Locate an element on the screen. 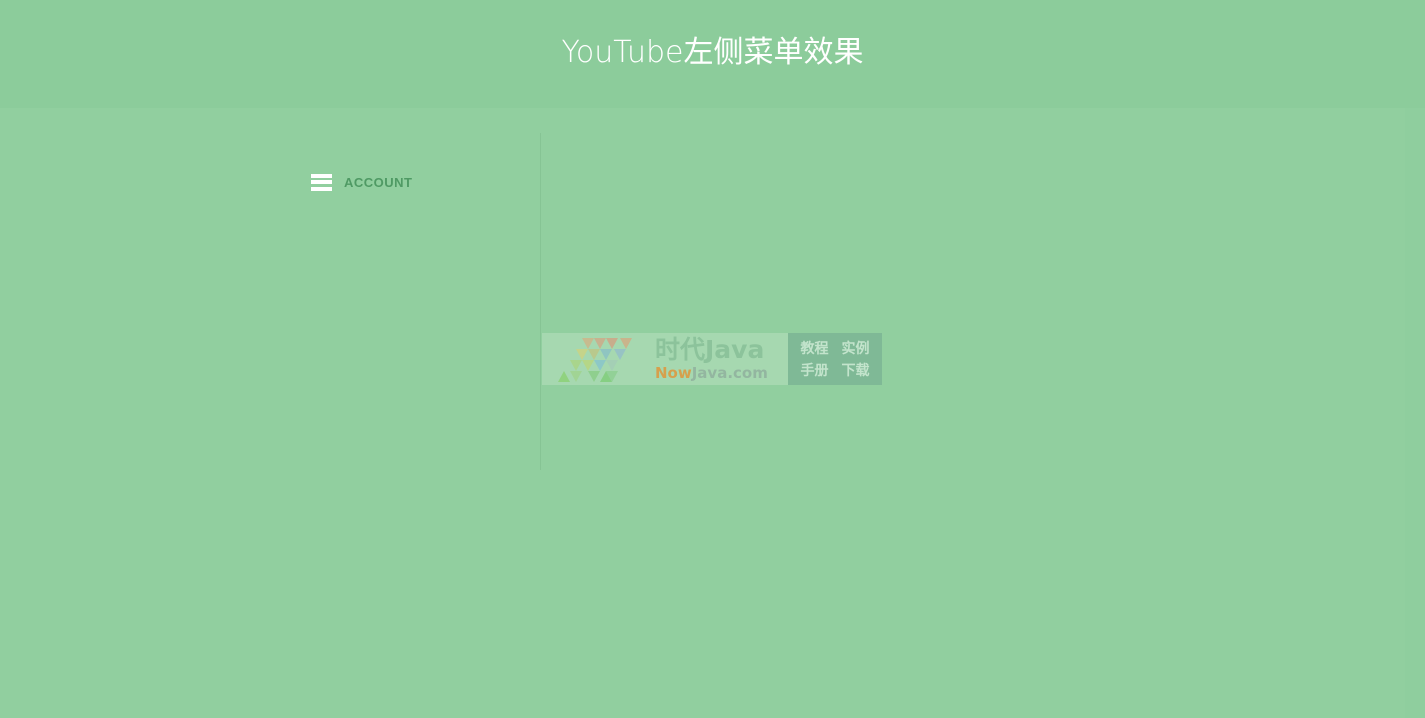  right-edge-strip is located at coordinates (1415, 413).